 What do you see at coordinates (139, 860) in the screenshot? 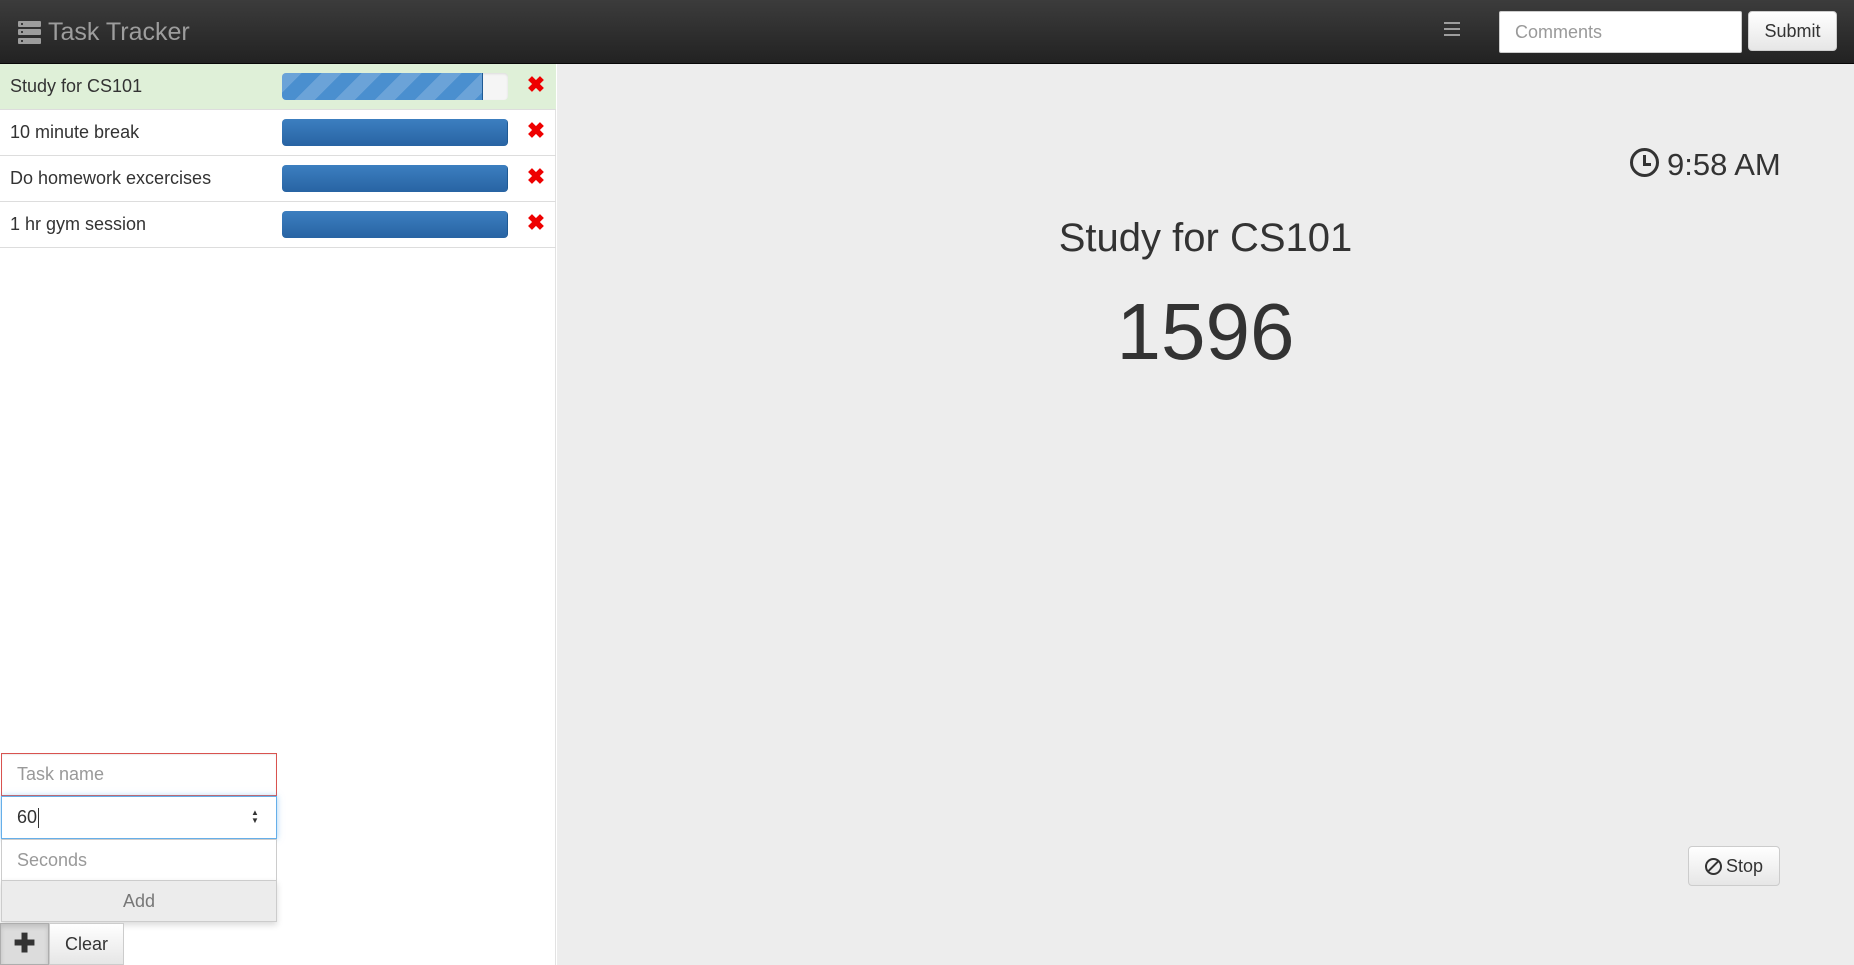
I see `seconds-input` at bounding box center [139, 860].